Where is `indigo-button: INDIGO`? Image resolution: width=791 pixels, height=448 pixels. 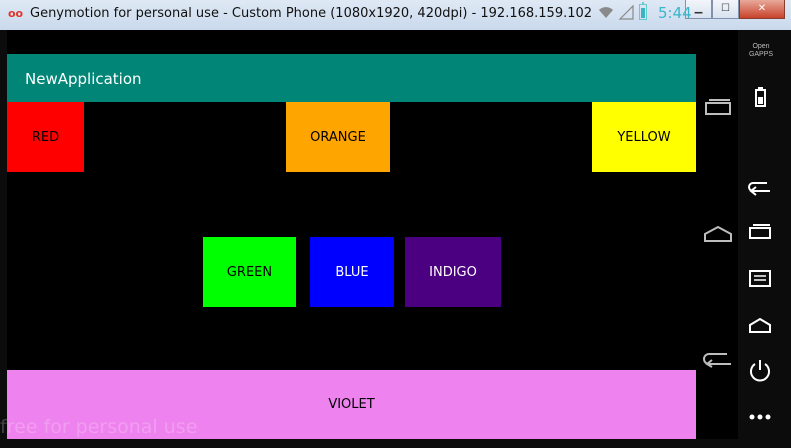
indigo-button: INDIGO is located at coordinates (453, 272).